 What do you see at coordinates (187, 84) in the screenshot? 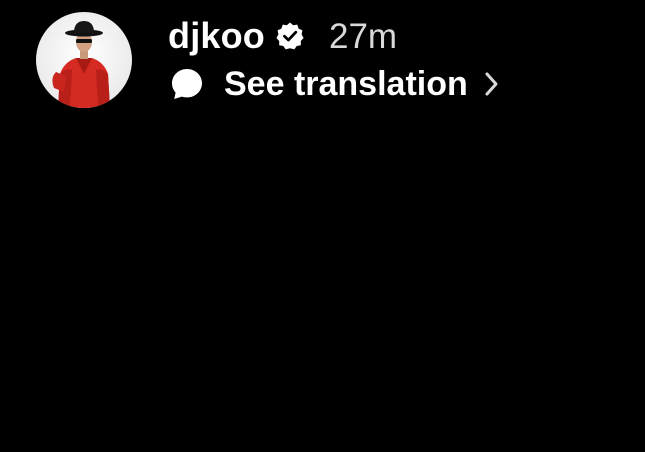
I see `speech-bubble-icon` at bounding box center [187, 84].